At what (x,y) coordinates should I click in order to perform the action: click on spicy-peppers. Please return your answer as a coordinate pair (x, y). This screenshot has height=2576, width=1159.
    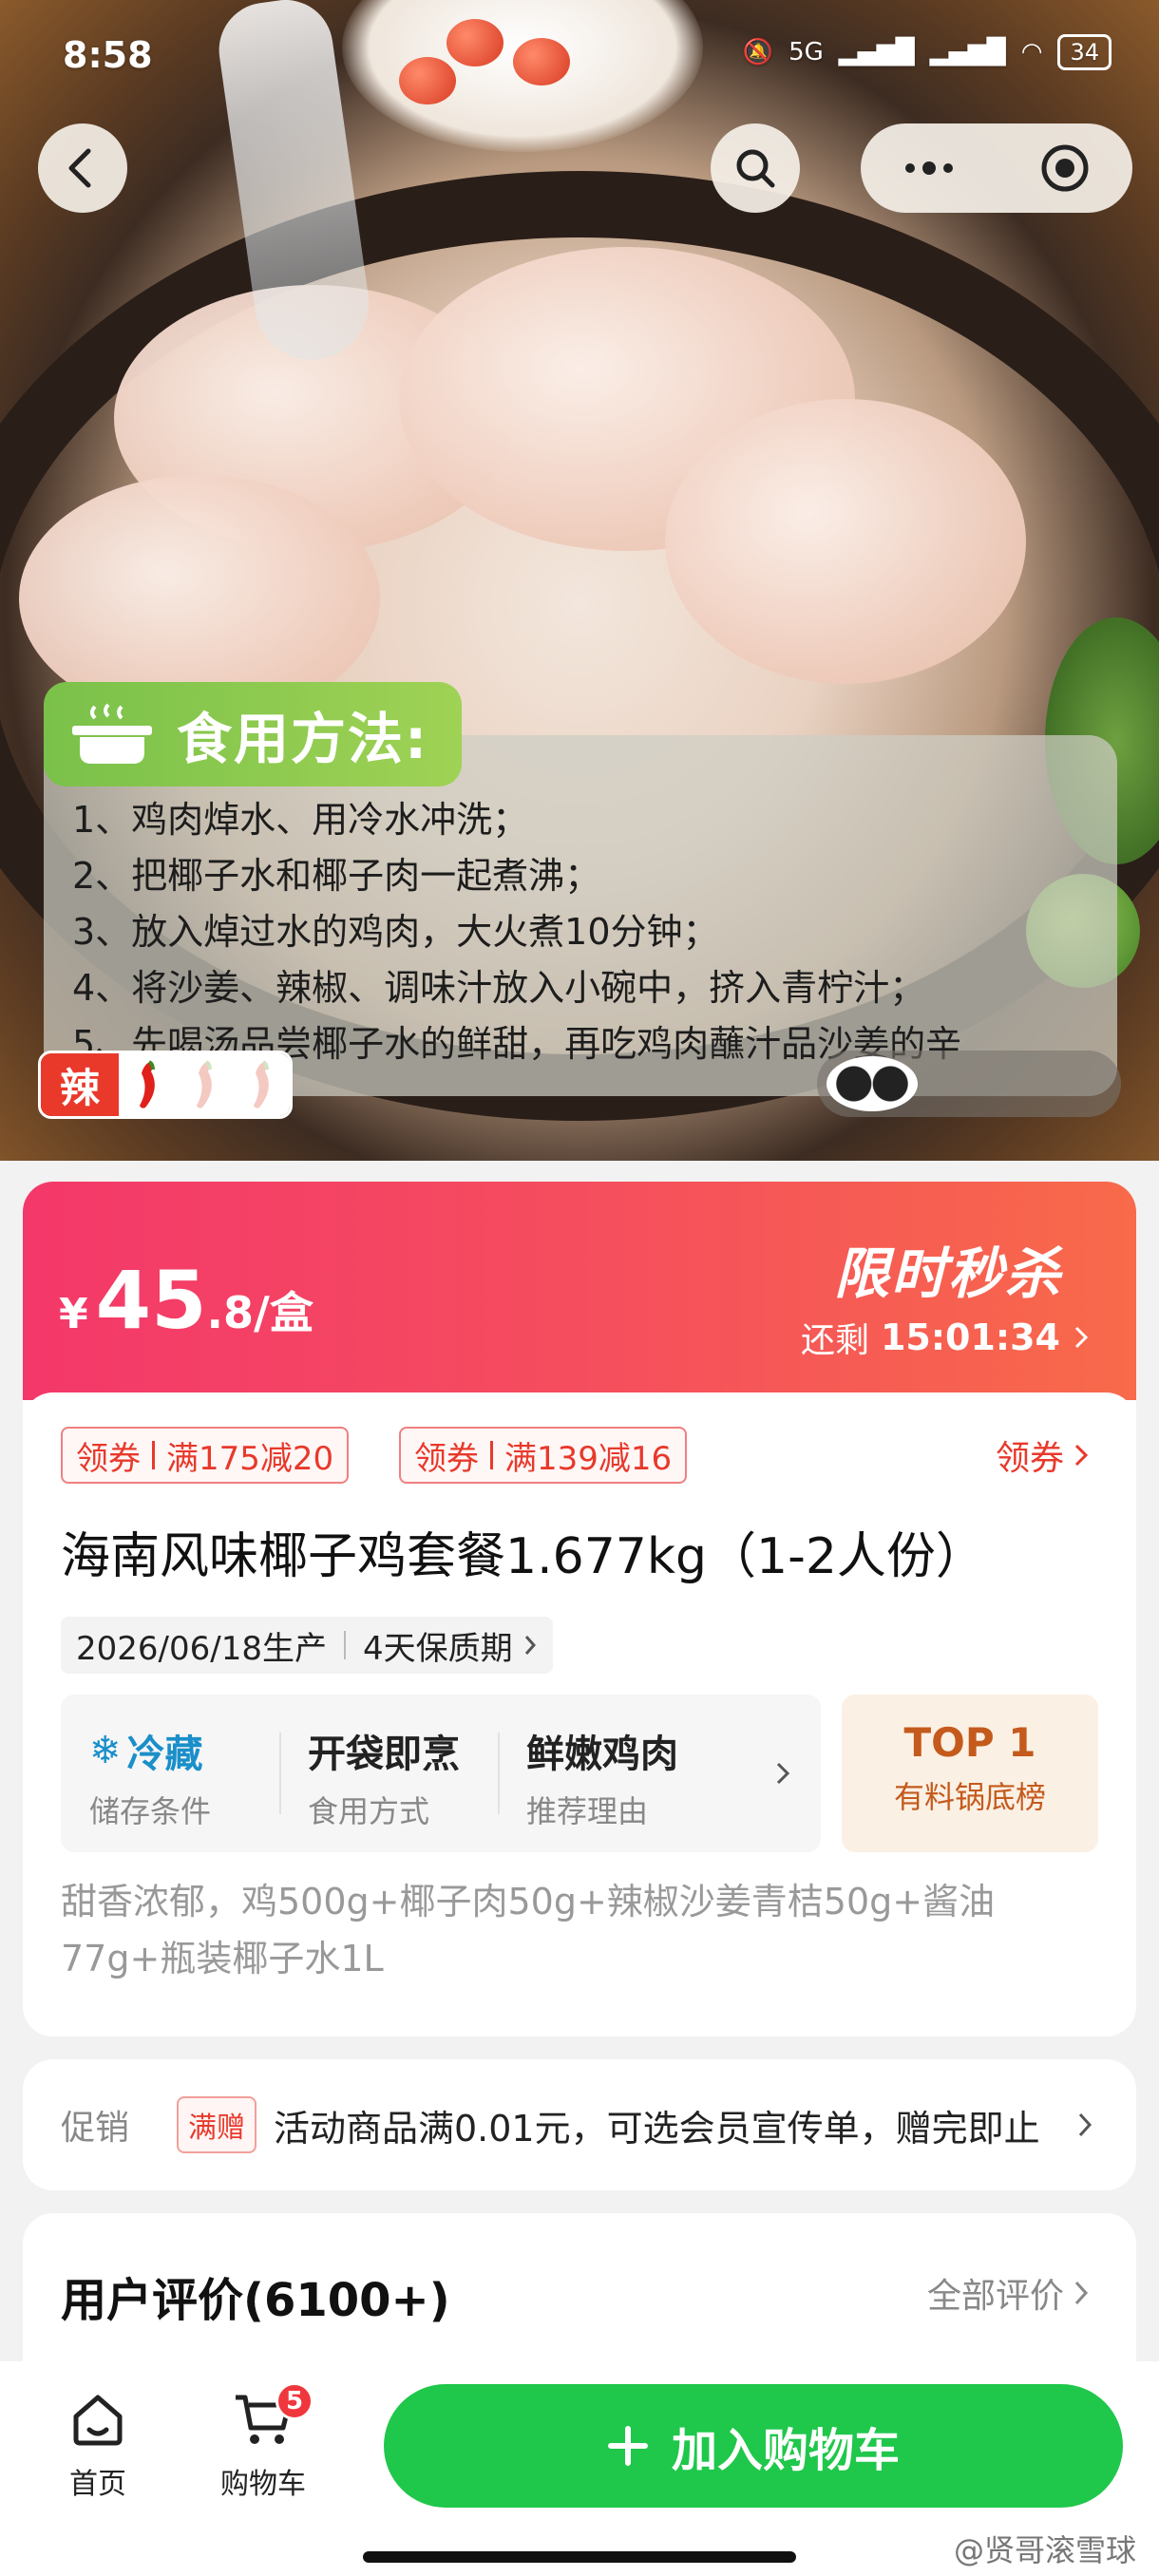
    Looking at the image, I should click on (204, 1084).